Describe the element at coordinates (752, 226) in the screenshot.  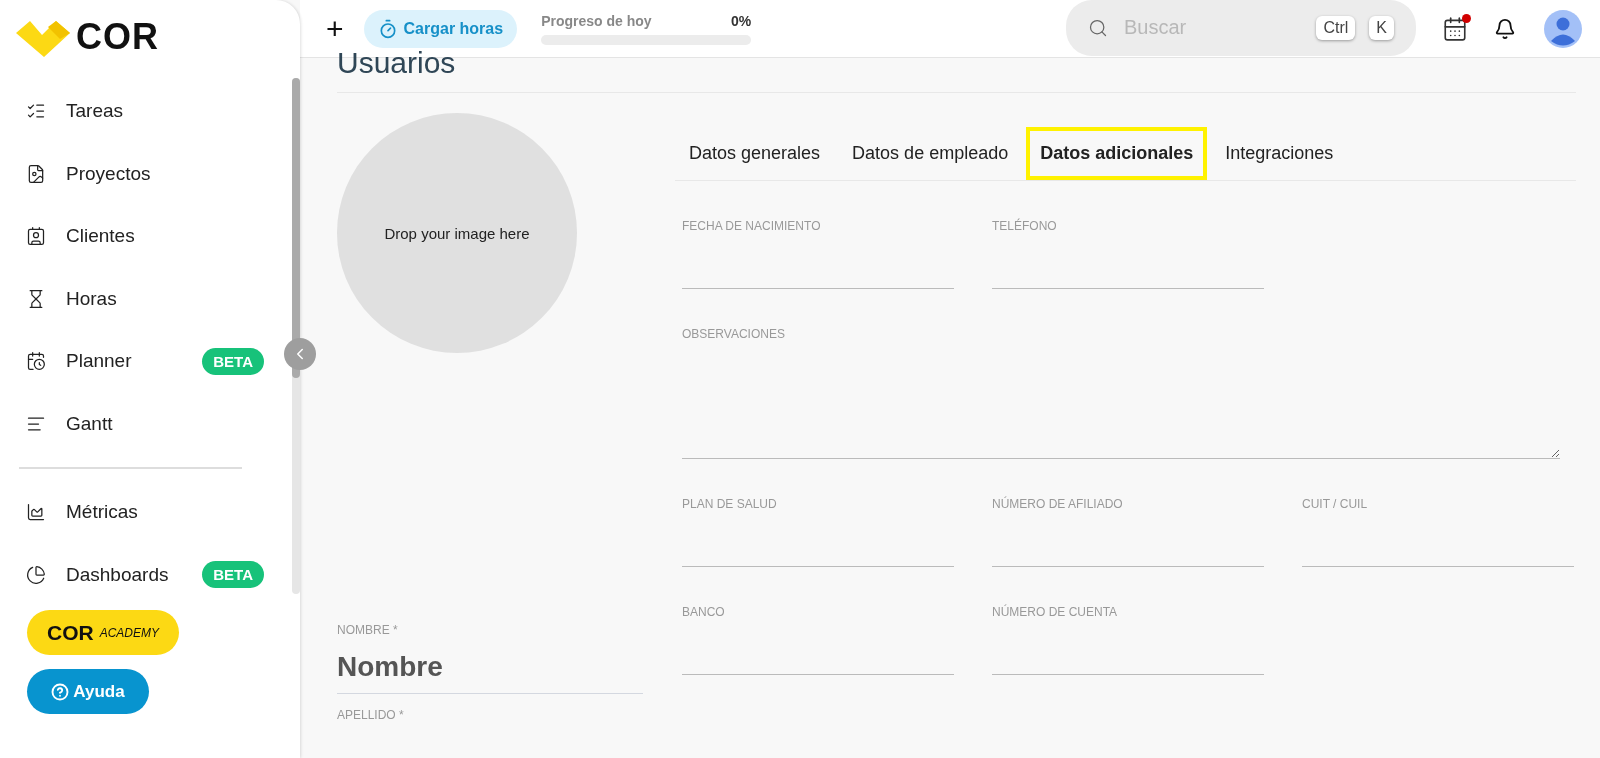
I see `field-label: FECHA DE NACIMIENTO` at that location.